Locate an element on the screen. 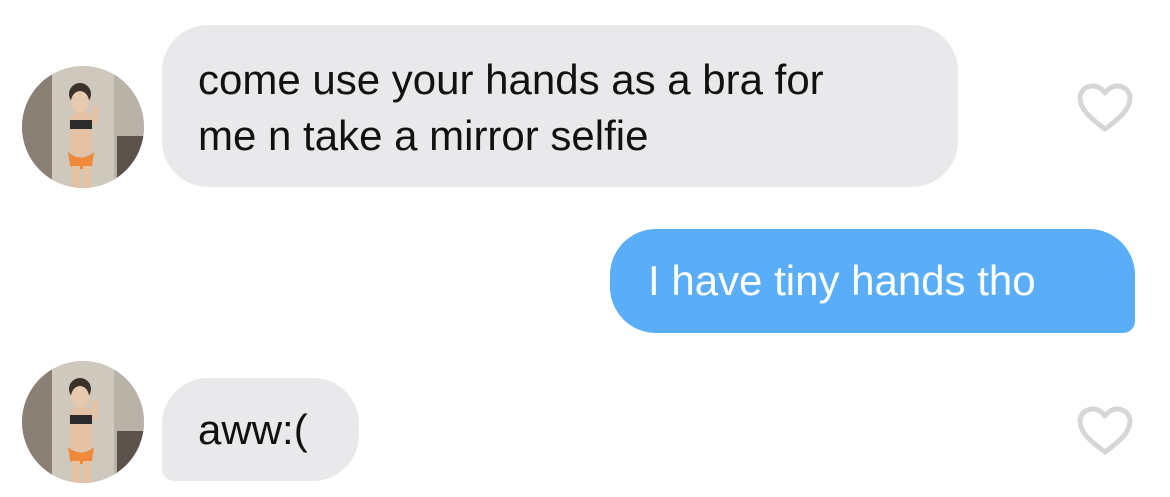  message-bubble-incoming: aww:( is located at coordinates (260, 429).